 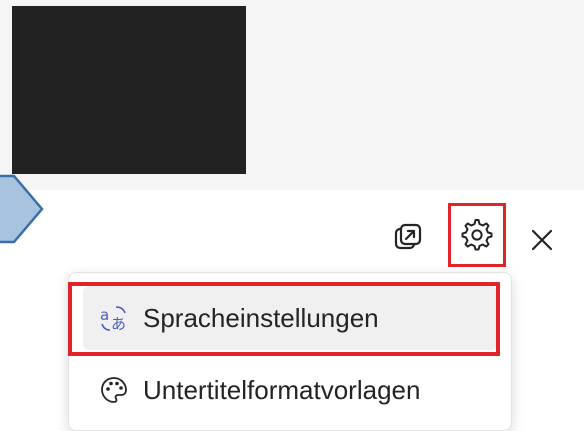 I want to click on language-translate-icon: a あ, so click(x=114, y=318).